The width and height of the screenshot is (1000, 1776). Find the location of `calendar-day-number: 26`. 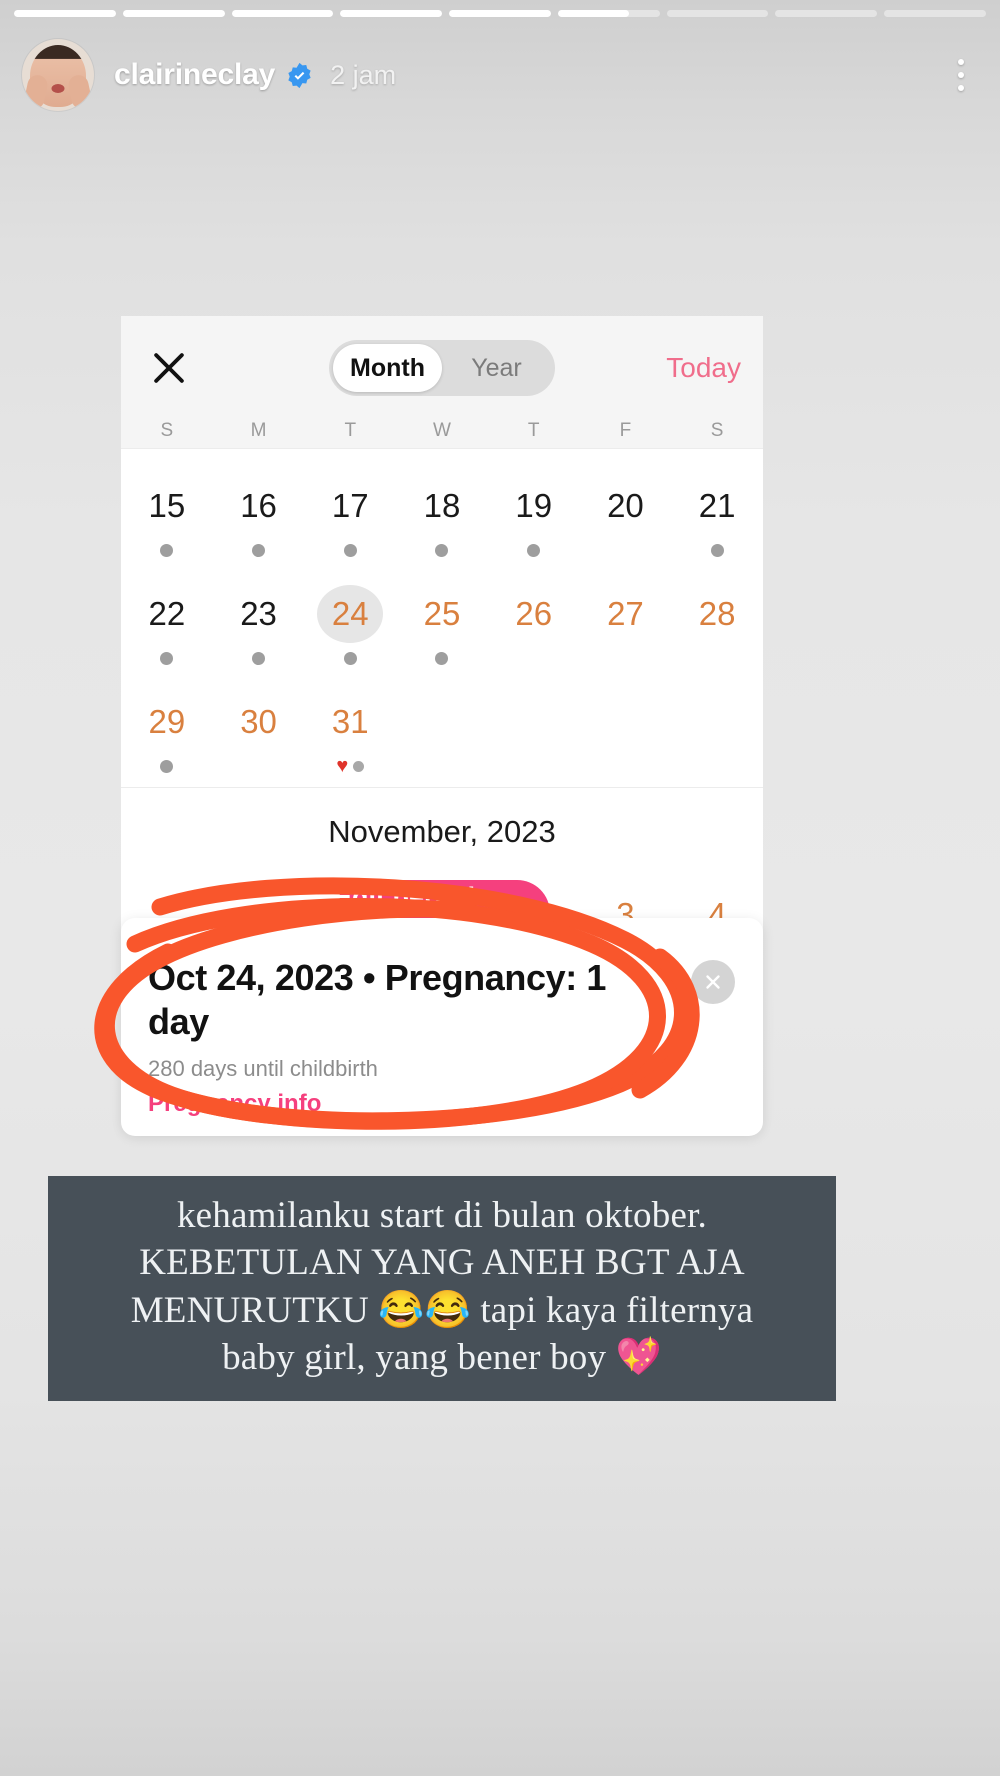

calendar-day-number: 26 is located at coordinates (534, 613).